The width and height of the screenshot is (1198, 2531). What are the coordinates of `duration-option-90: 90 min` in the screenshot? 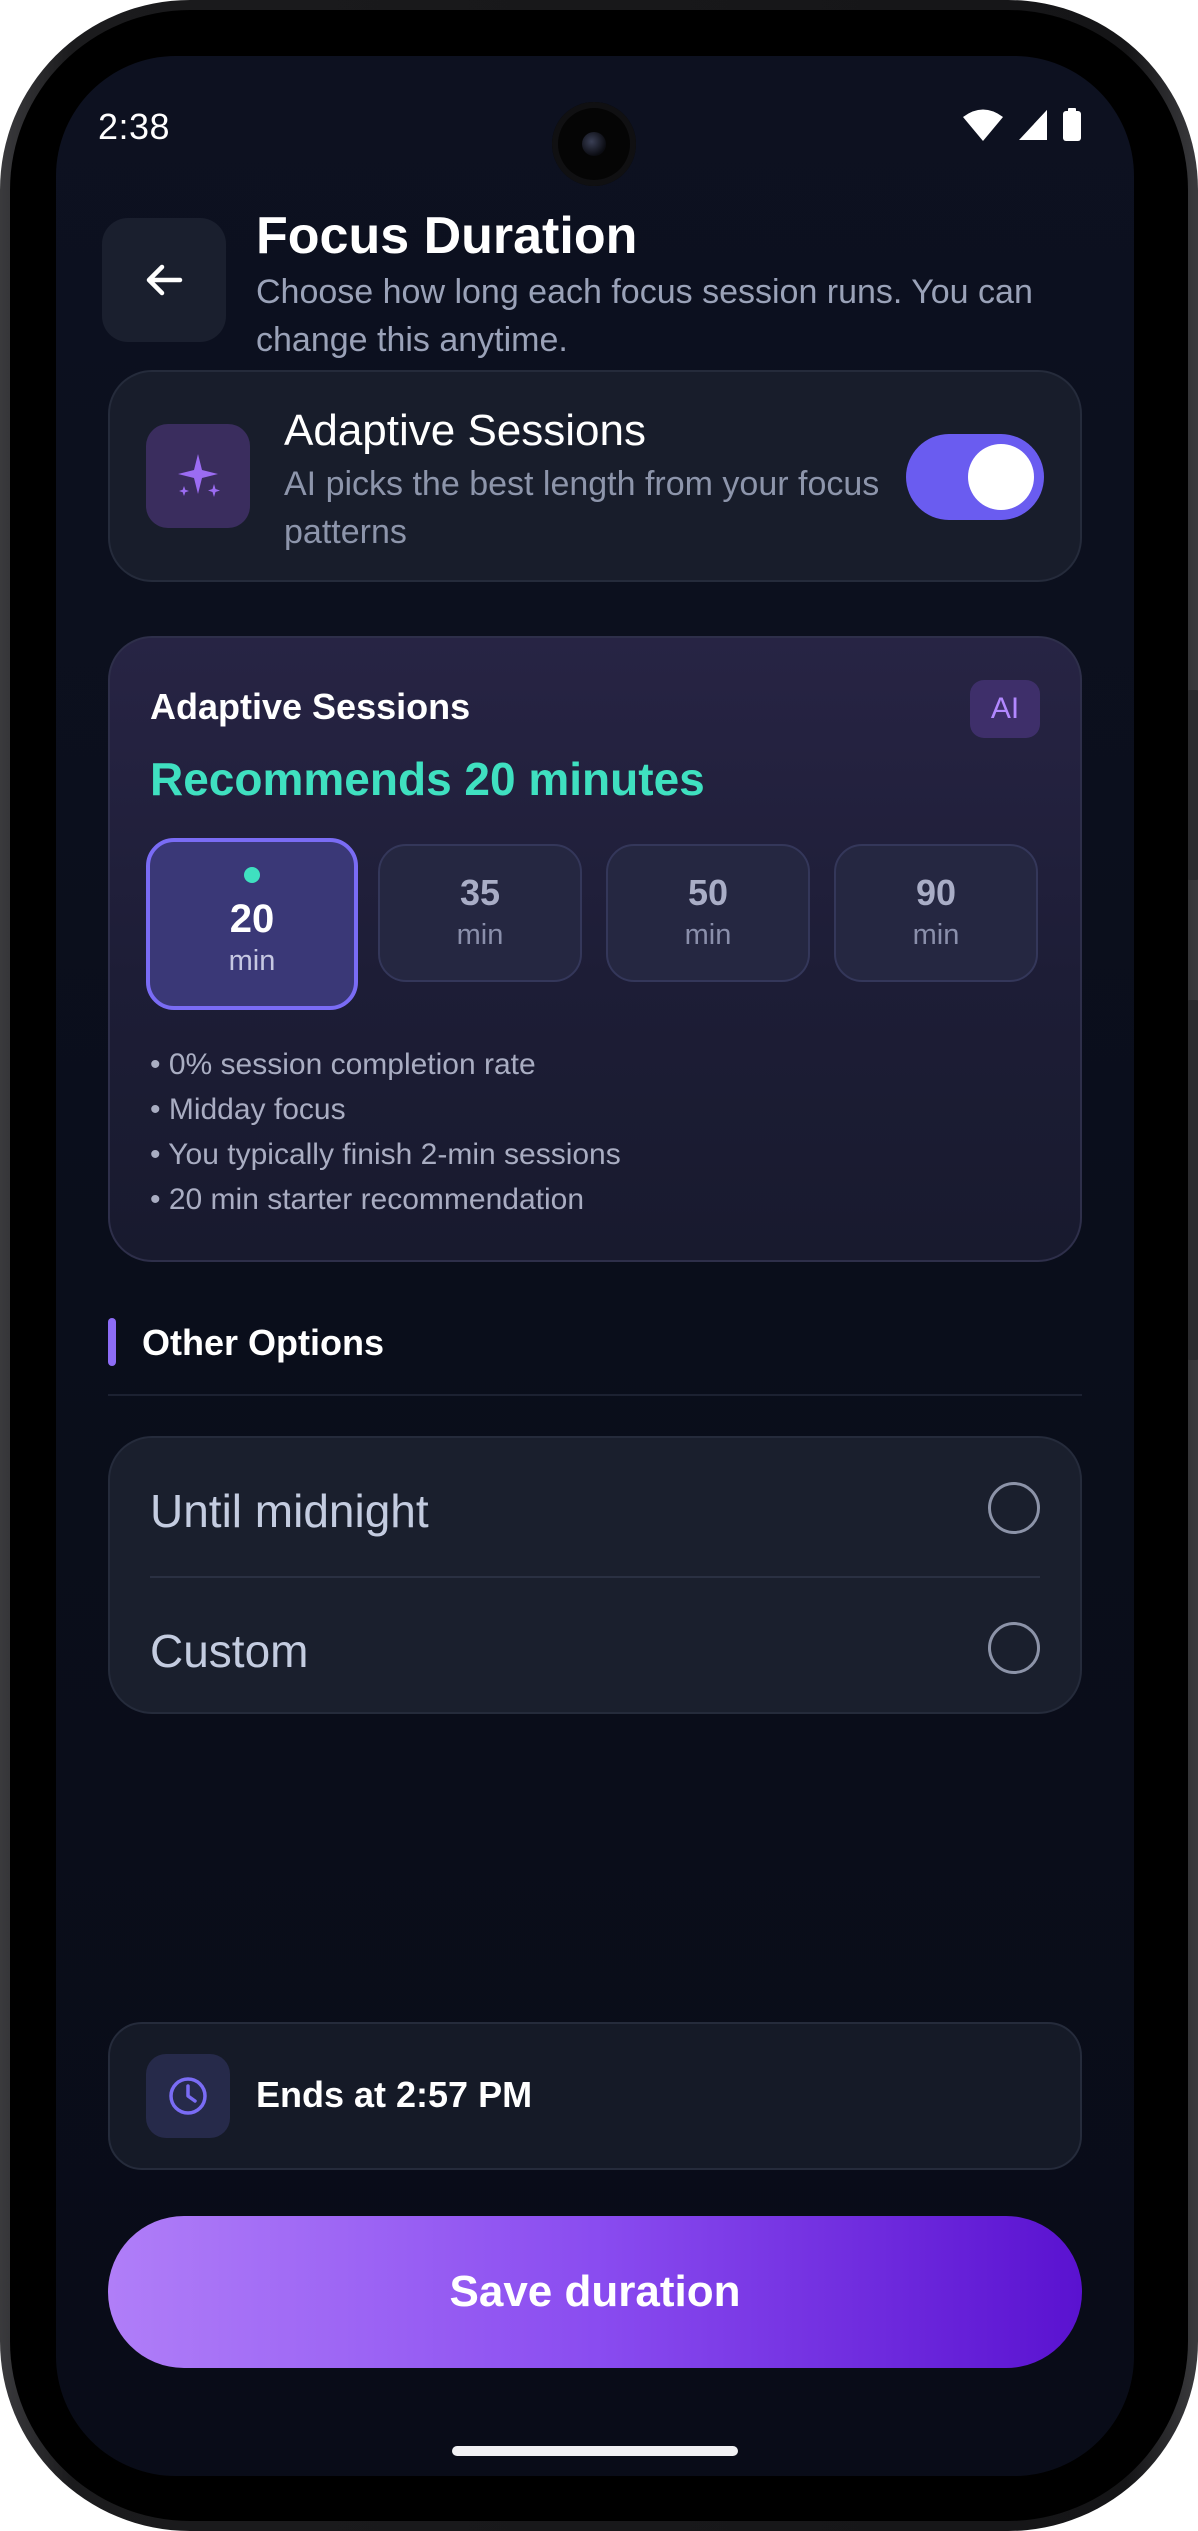 It's located at (936, 913).